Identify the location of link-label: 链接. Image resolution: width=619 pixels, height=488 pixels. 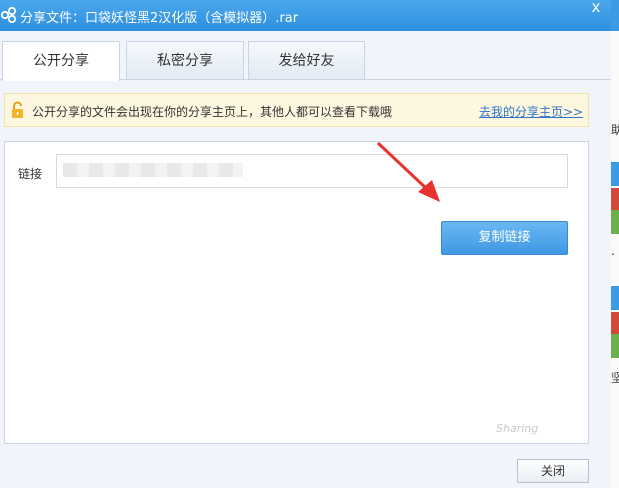
(30, 174).